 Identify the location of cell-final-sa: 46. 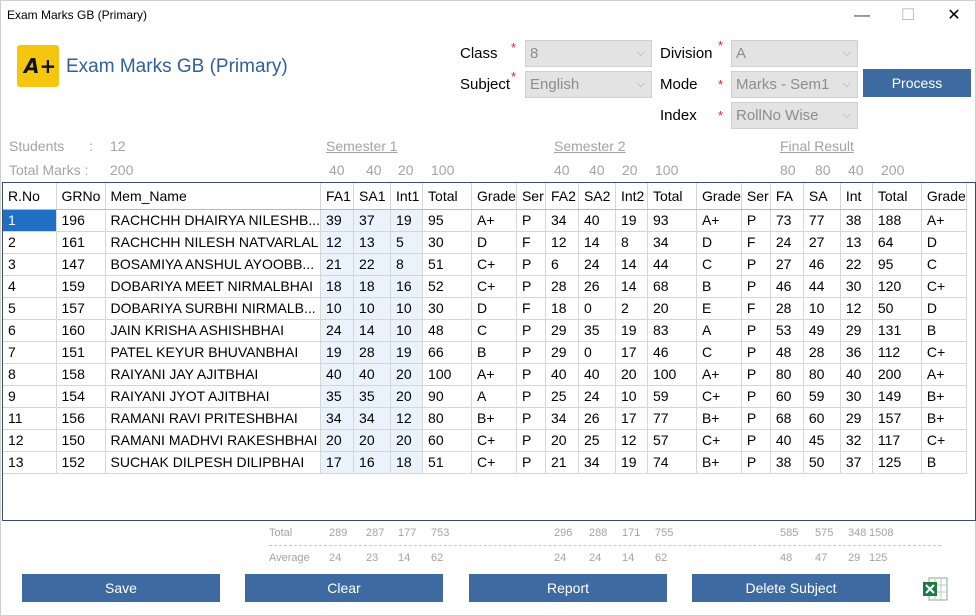
(822, 264).